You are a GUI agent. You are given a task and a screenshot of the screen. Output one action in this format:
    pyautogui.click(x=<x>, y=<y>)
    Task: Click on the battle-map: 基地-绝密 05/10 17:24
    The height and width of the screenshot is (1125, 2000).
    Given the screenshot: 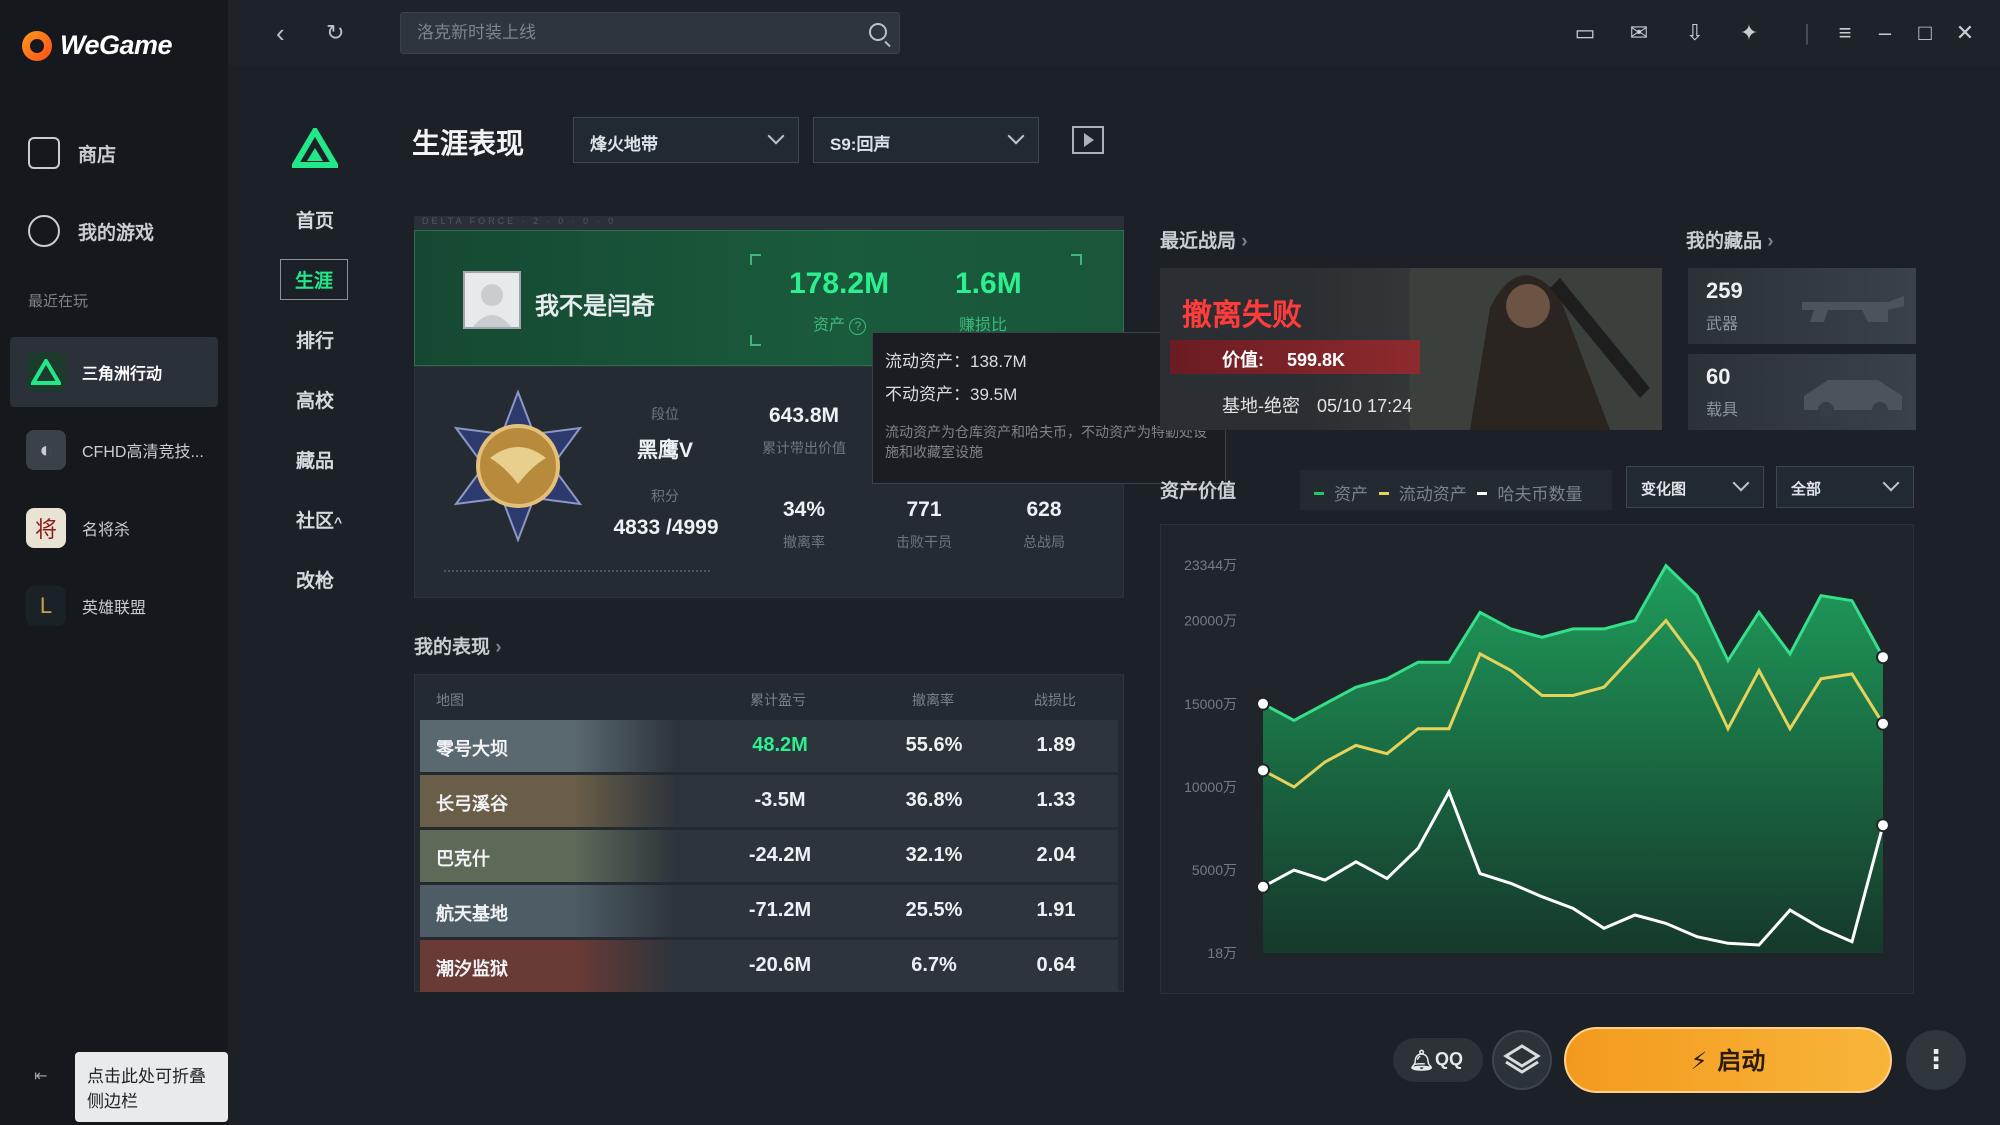 What is the action you would take?
    pyautogui.click(x=1317, y=405)
    